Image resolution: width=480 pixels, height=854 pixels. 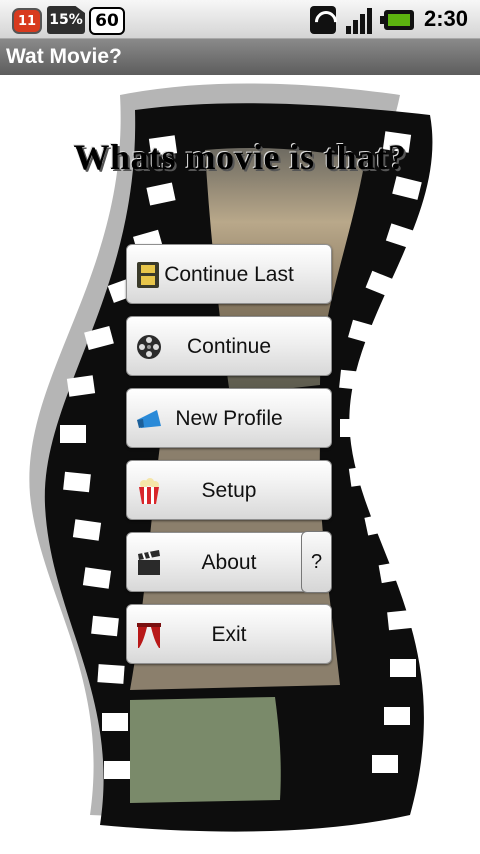 What do you see at coordinates (107, 21) in the screenshot?
I see `battery-level-indicator: 60` at bounding box center [107, 21].